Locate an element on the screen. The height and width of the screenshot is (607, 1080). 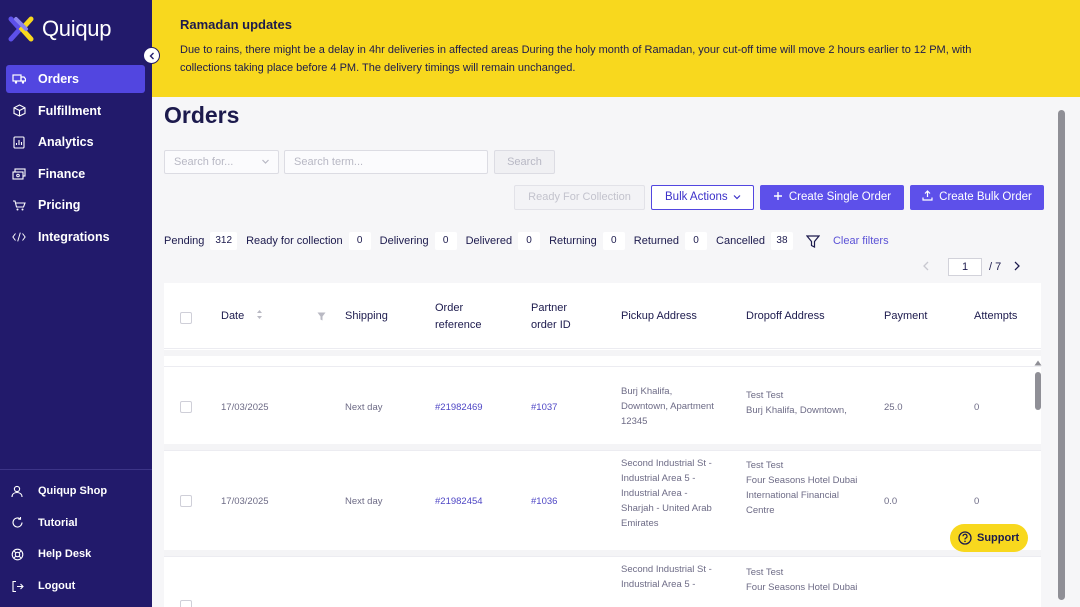
filter-returning: Returning 0 is located at coordinates (587, 241).